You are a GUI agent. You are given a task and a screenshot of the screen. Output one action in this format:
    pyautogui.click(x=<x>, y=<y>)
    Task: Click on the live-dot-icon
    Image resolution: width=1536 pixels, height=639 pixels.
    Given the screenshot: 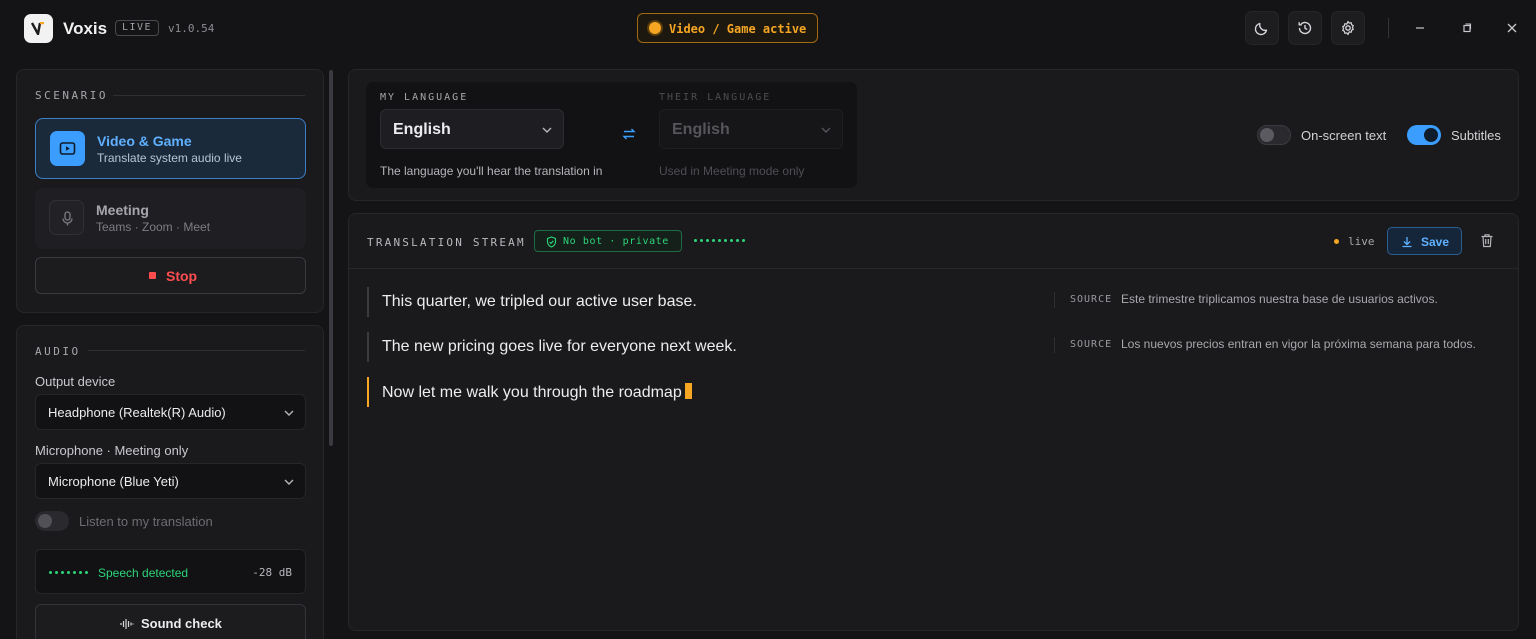 What is the action you would take?
    pyautogui.click(x=1336, y=241)
    